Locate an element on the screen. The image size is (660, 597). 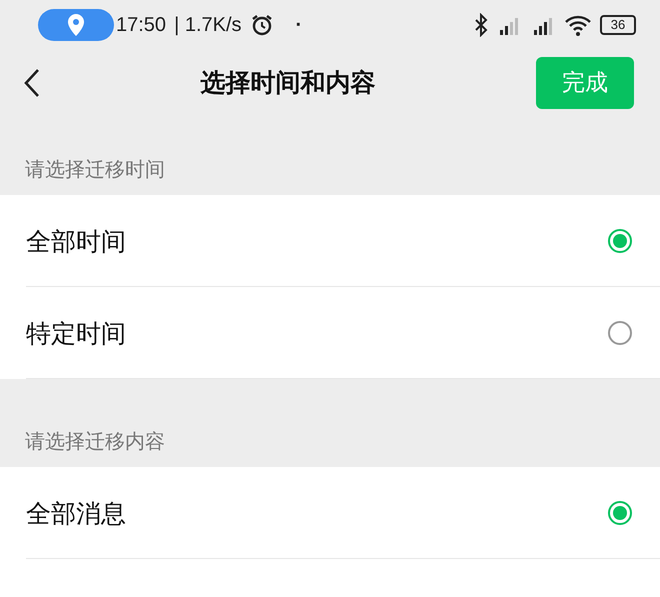
back-button is located at coordinates (32, 83).